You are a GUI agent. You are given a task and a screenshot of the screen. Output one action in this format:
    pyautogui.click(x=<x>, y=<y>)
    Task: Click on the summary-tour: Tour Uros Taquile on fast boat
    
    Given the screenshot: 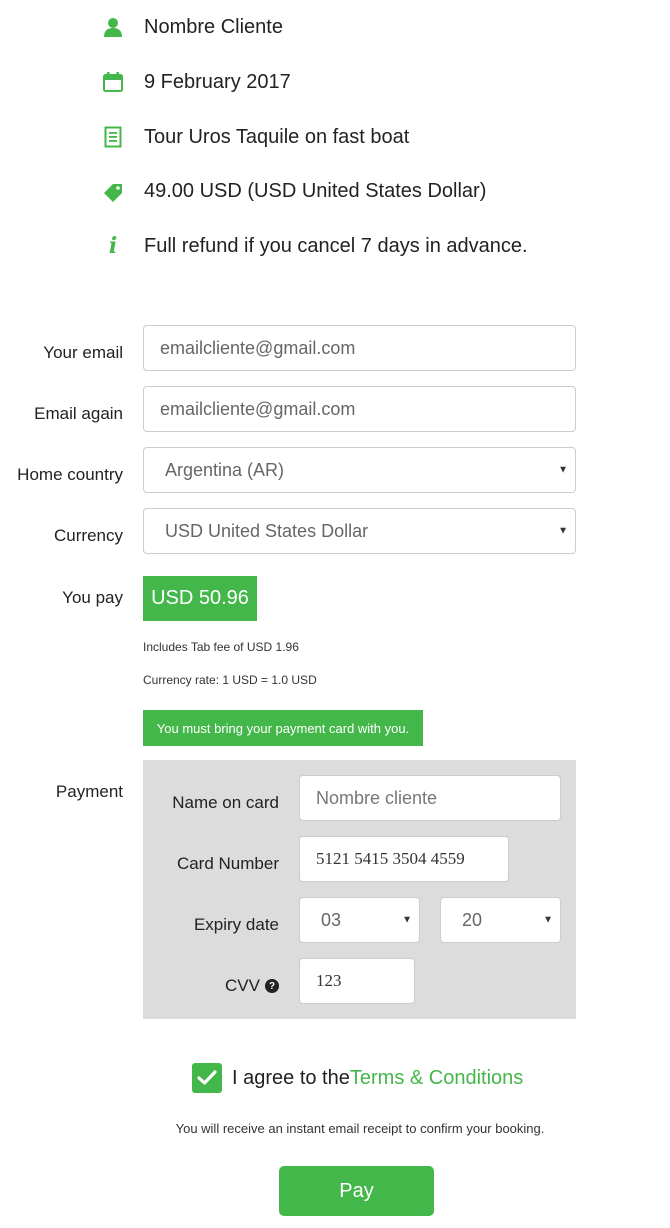 What is the action you would take?
    pyautogui.click(x=254, y=137)
    